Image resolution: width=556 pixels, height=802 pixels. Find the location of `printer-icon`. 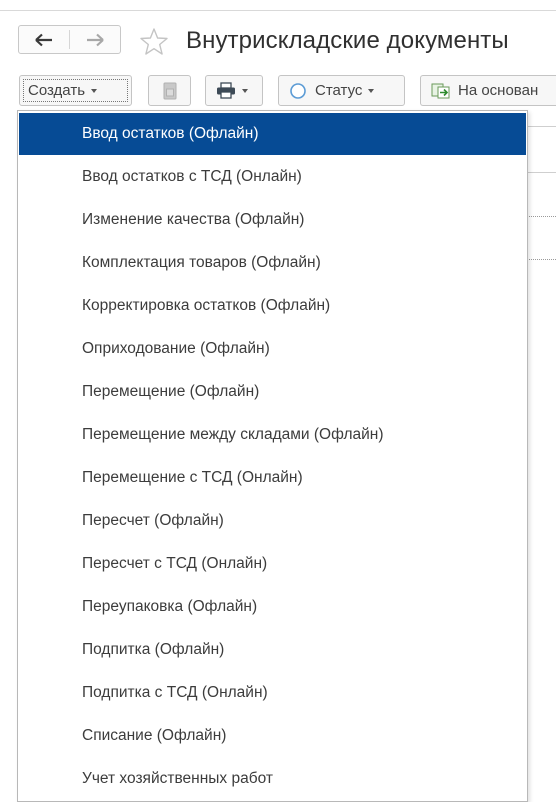

printer-icon is located at coordinates (226, 90).